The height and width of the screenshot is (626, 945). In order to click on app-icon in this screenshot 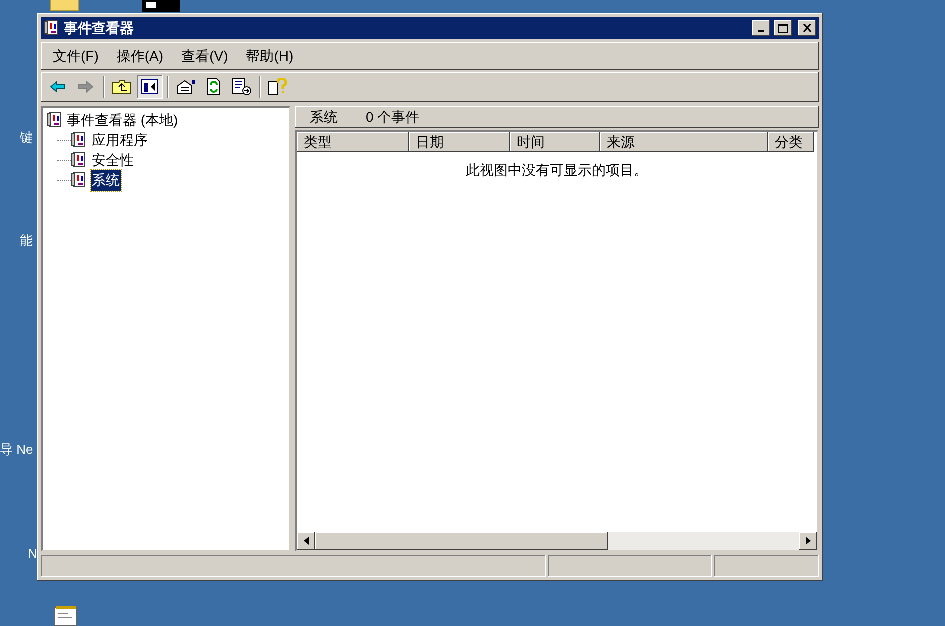, I will do `click(52, 28)`.